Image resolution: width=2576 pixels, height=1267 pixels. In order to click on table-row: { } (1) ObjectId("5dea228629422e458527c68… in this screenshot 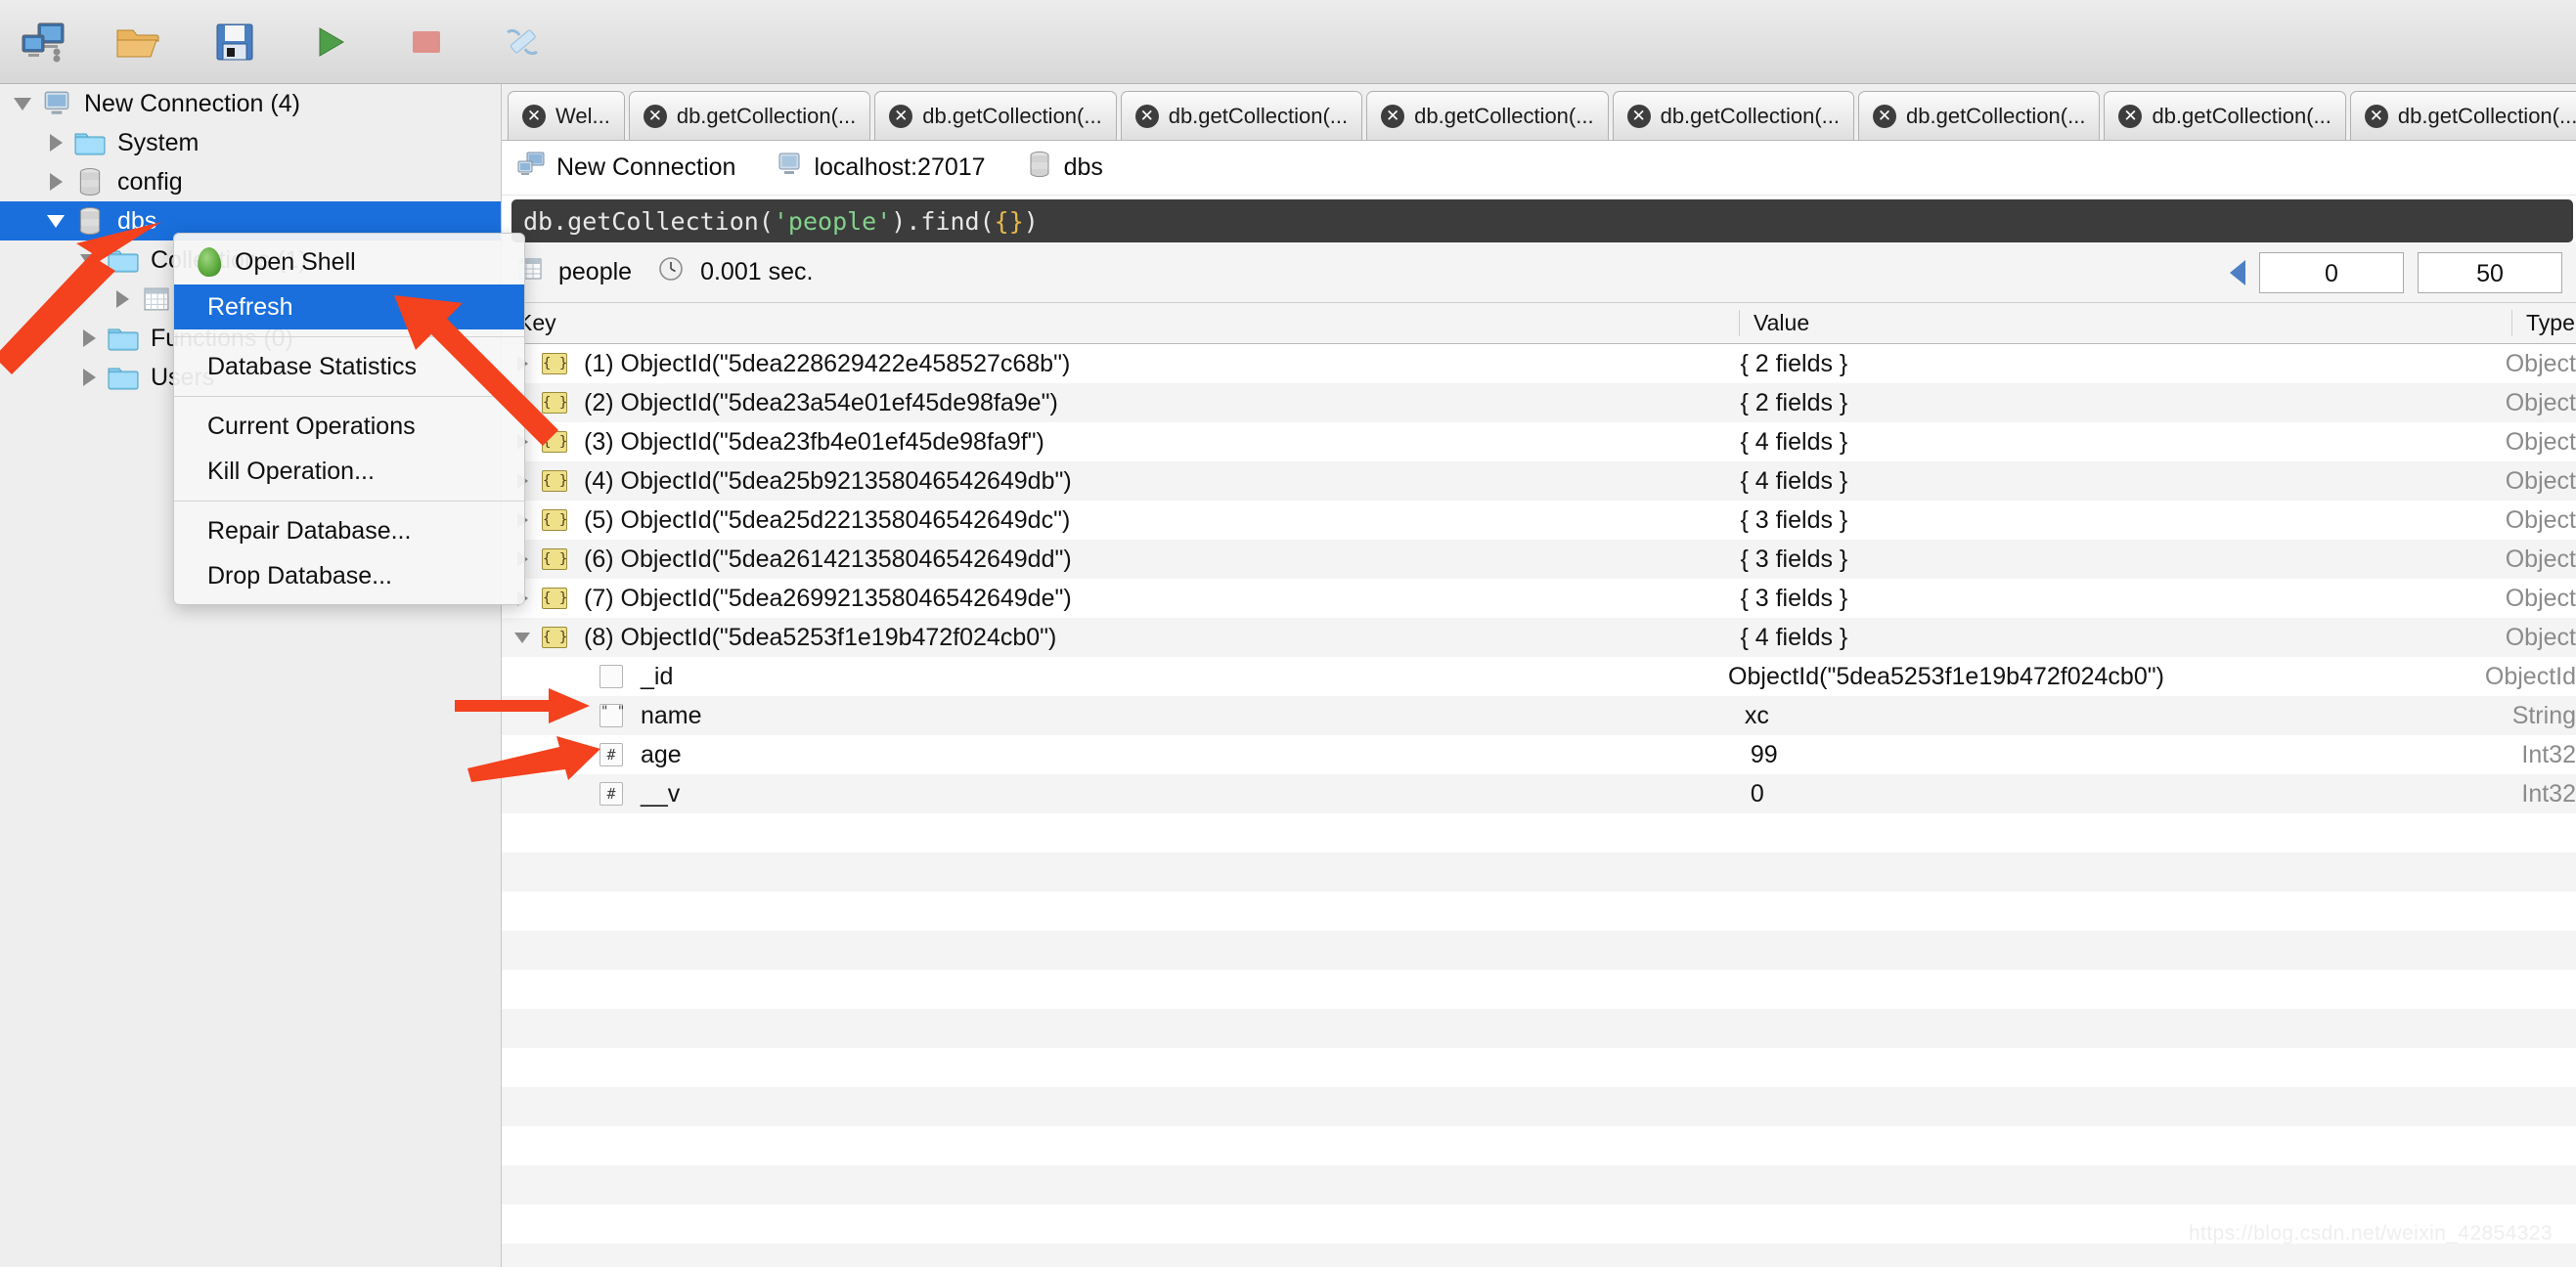, I will do `click(1539, 363)`.